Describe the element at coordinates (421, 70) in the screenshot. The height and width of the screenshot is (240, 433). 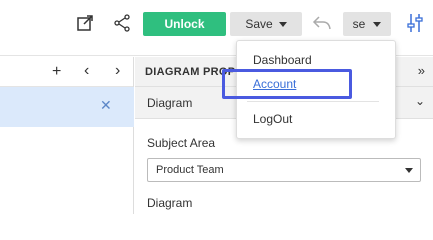
I see `double-chevron-right-icon: »` at that location.